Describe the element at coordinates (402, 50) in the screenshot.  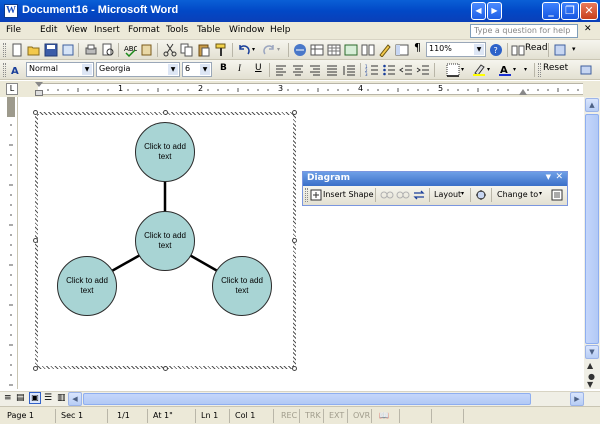
I see `document-map-icon` at that location.